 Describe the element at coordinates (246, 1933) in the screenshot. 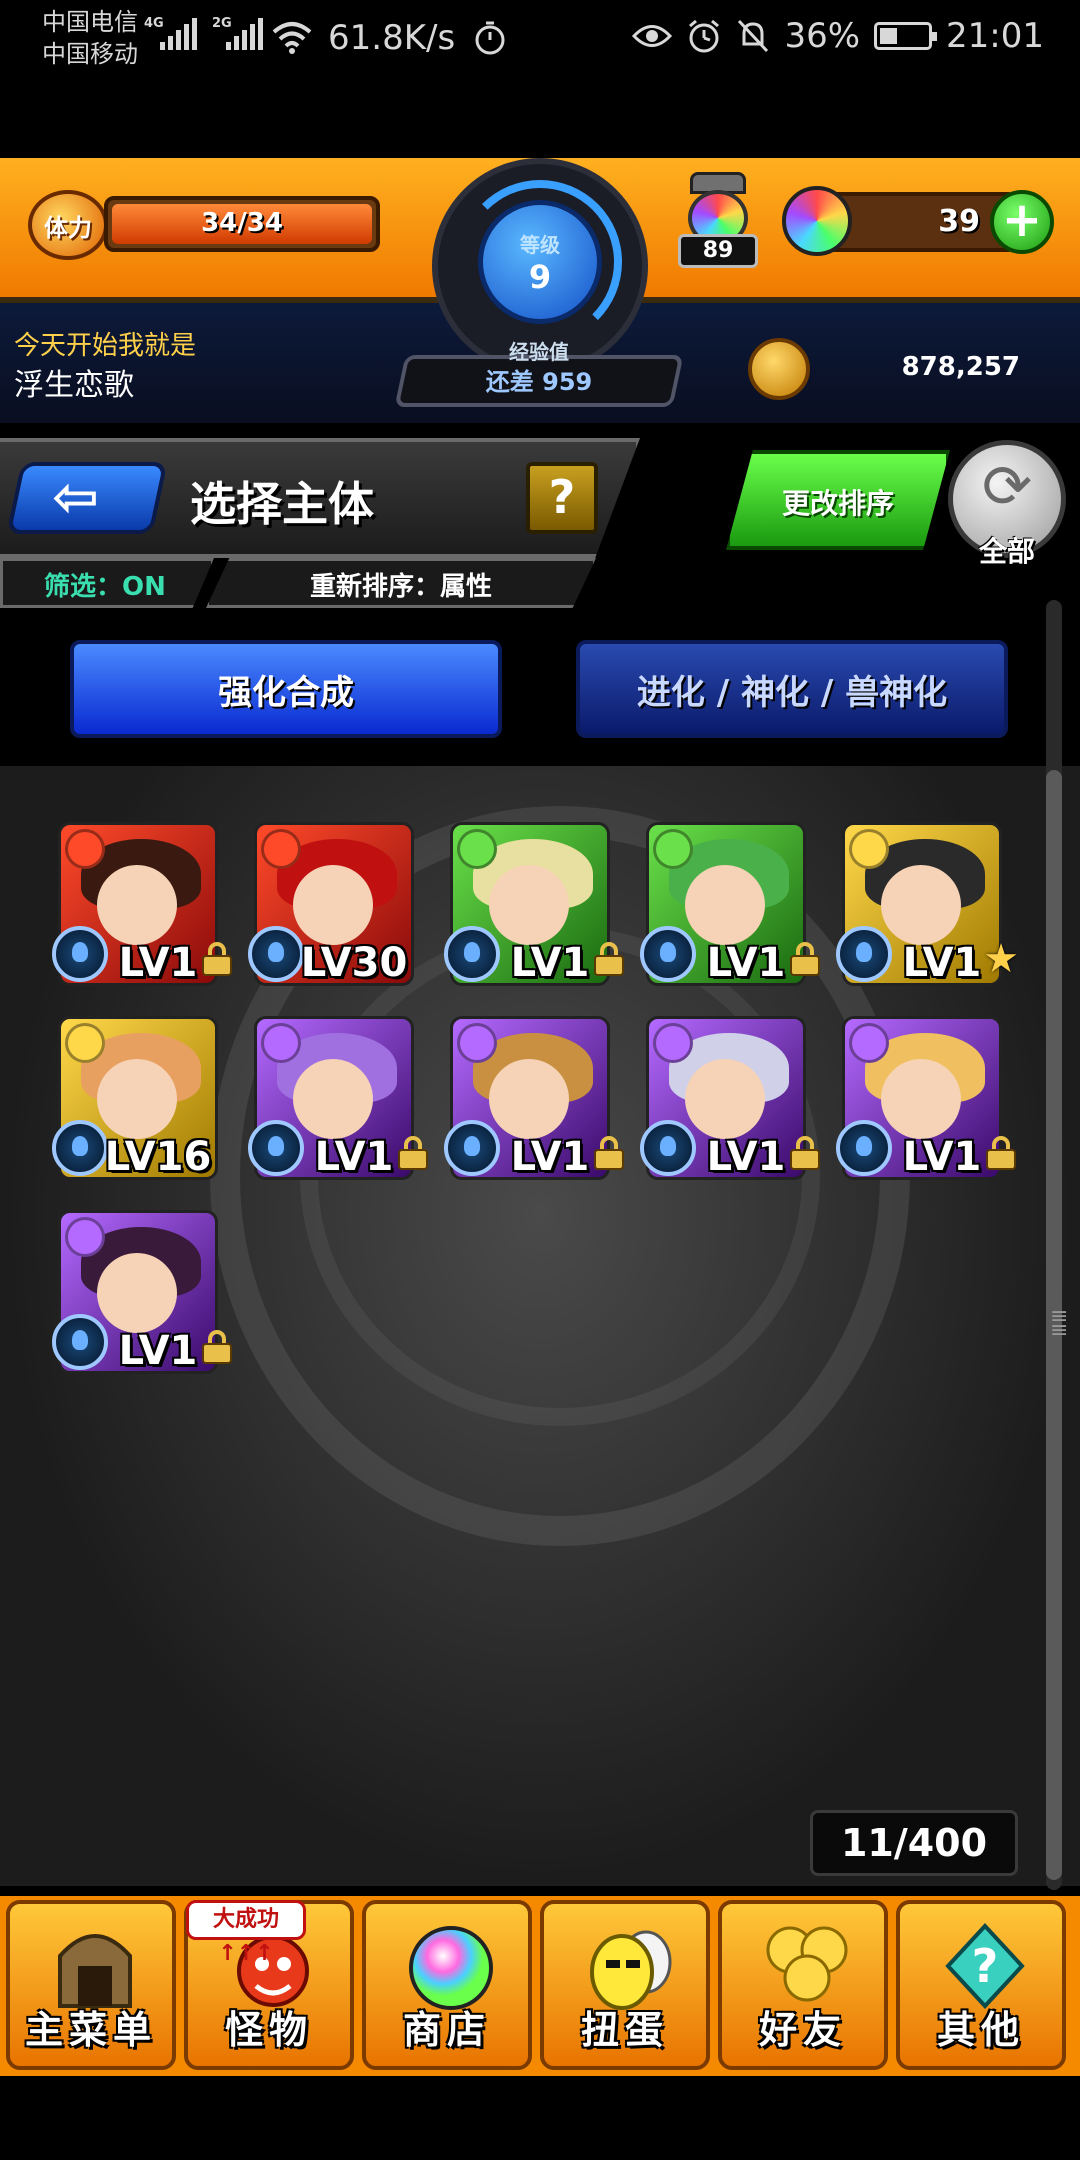

I see `monster-badge: 大成功↑↑↑` at that location.